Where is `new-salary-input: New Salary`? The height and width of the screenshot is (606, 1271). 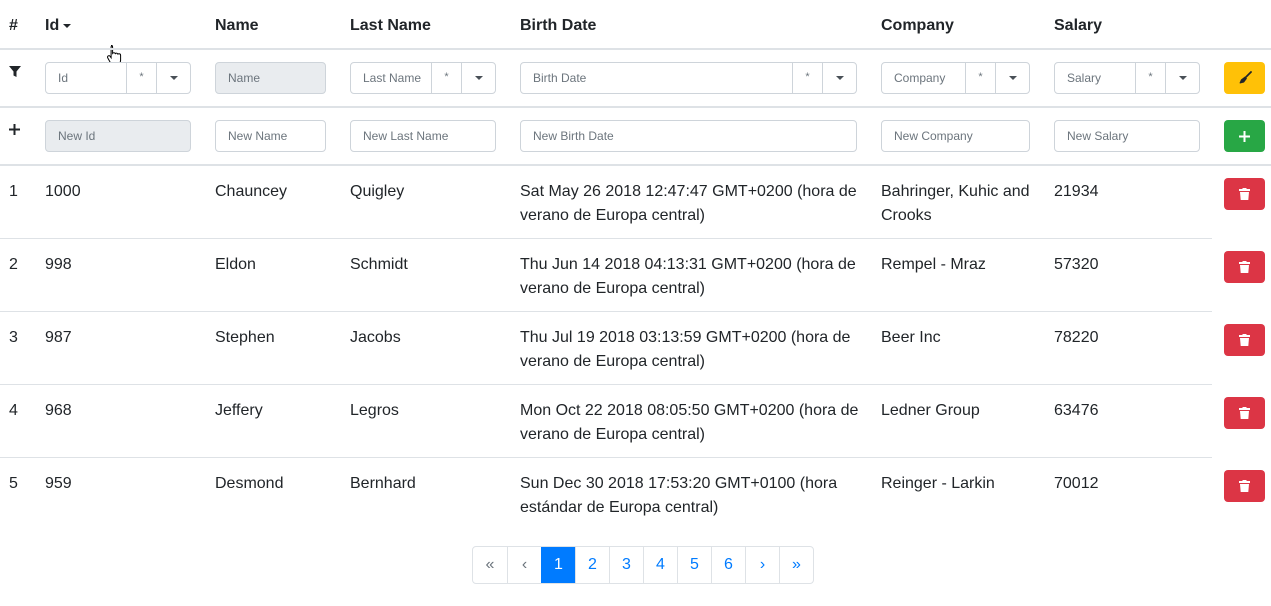 new-salary-input: New Salary is located at coordinates (1127, 136).